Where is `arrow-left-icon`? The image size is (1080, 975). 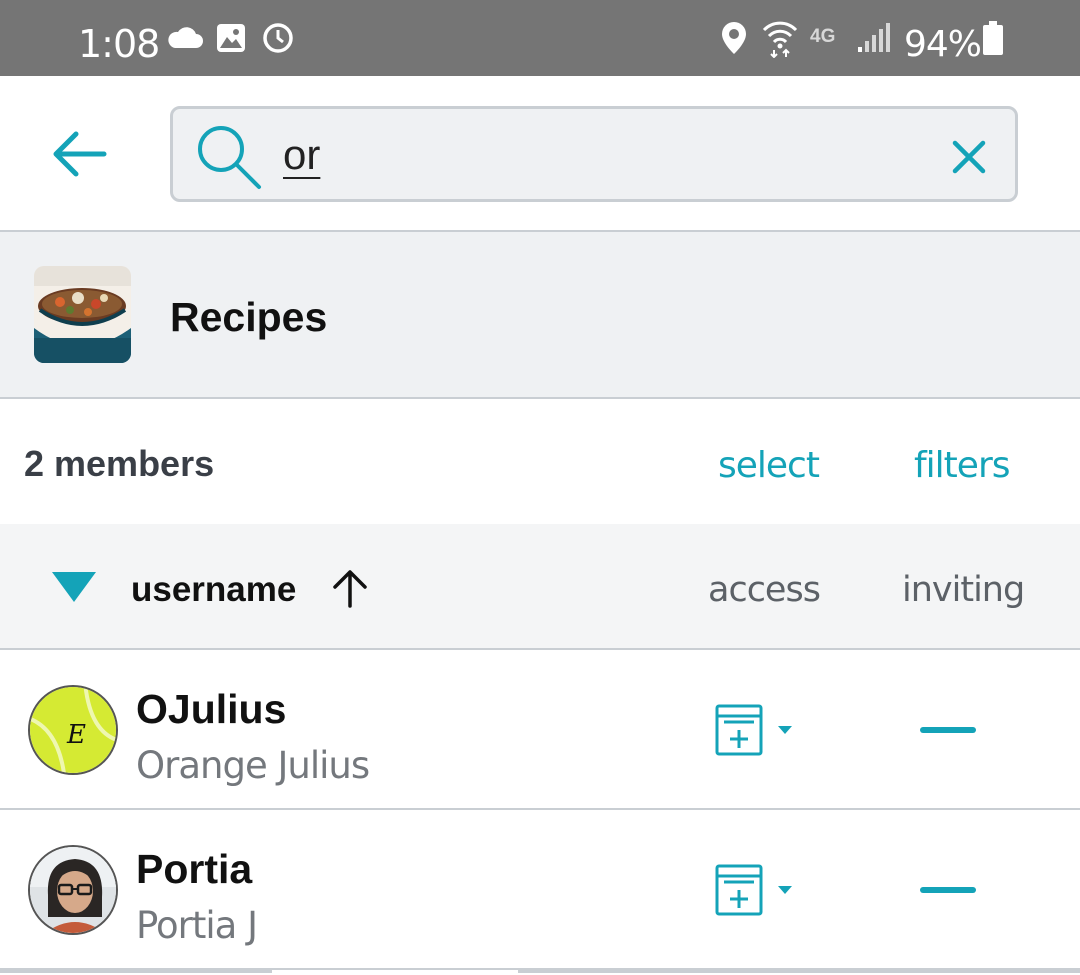
arrow-left-icon is located at coordinates (80, 154).